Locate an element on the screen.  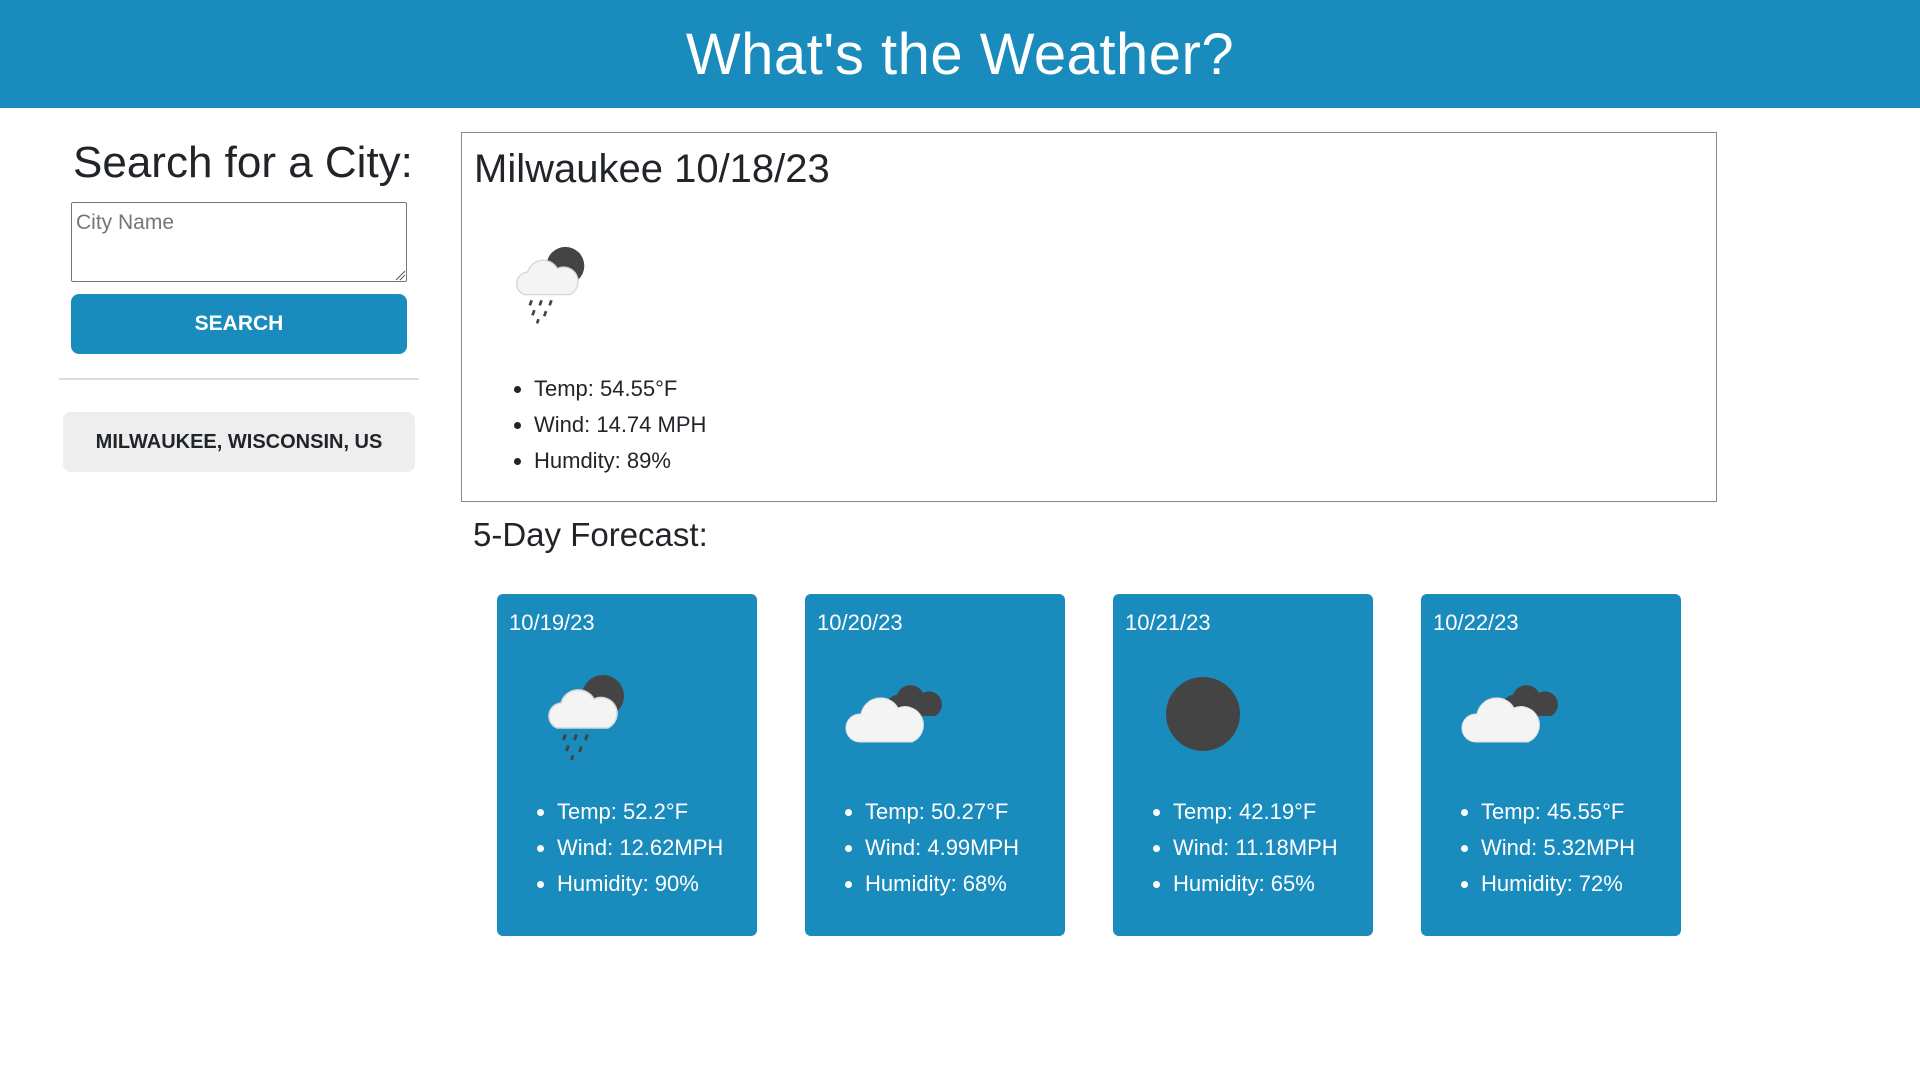
page-header: What's the Weather? is located at coordinates (960, 54).